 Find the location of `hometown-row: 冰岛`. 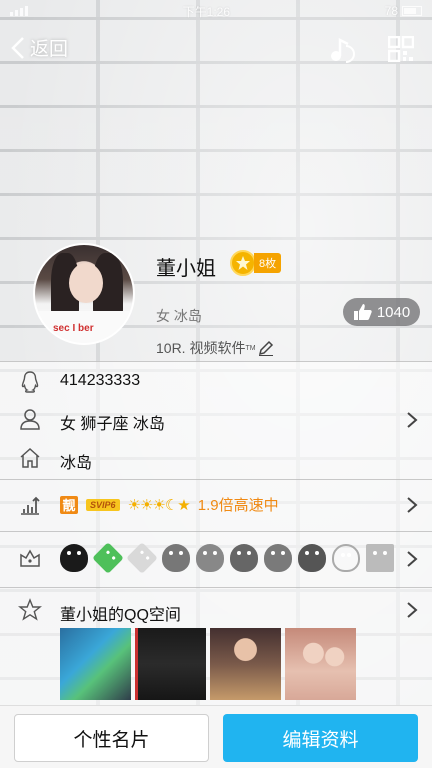

hometown-row: 冰岛 is located at coordinates (216, 459).